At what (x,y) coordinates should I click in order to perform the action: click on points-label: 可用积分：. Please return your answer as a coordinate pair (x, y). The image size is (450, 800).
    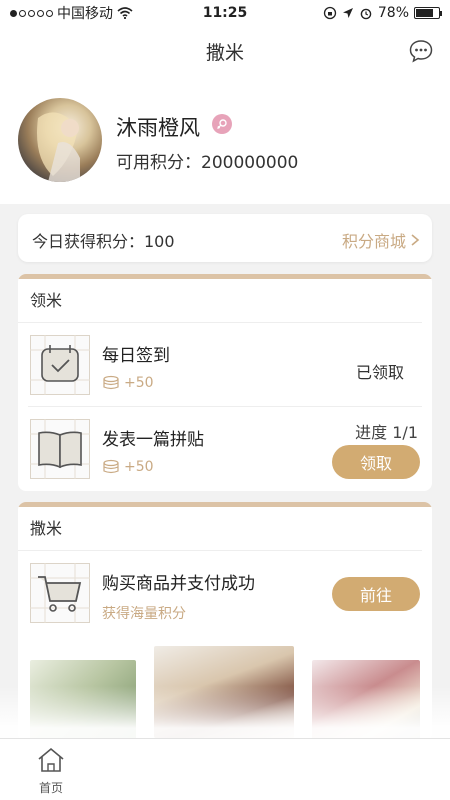
    Looking at the image, I should click on (158, 163).